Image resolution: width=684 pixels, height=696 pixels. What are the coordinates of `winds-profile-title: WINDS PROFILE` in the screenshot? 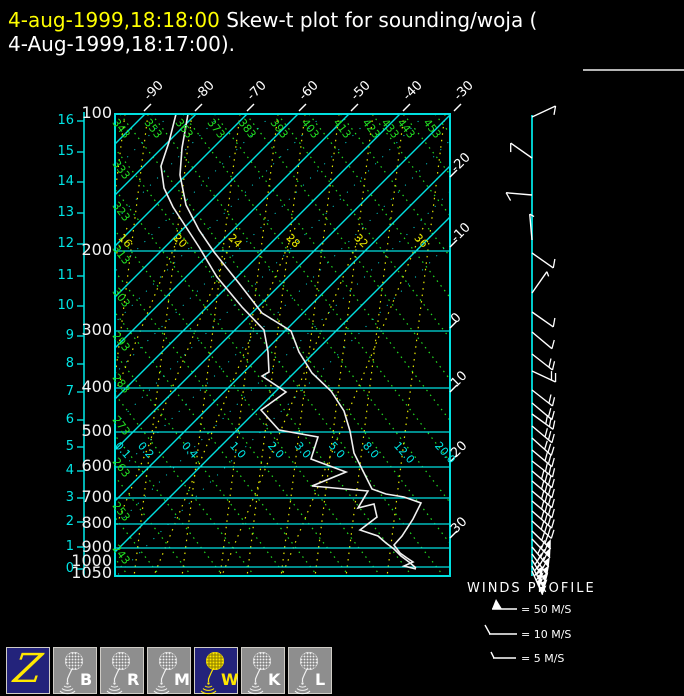 It's located at (531, 588).